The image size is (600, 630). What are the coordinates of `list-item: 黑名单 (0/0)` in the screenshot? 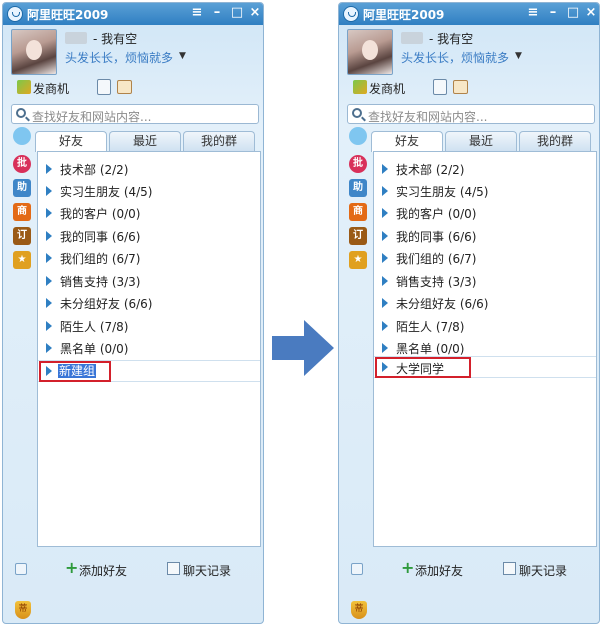 It's located at (149, 348).